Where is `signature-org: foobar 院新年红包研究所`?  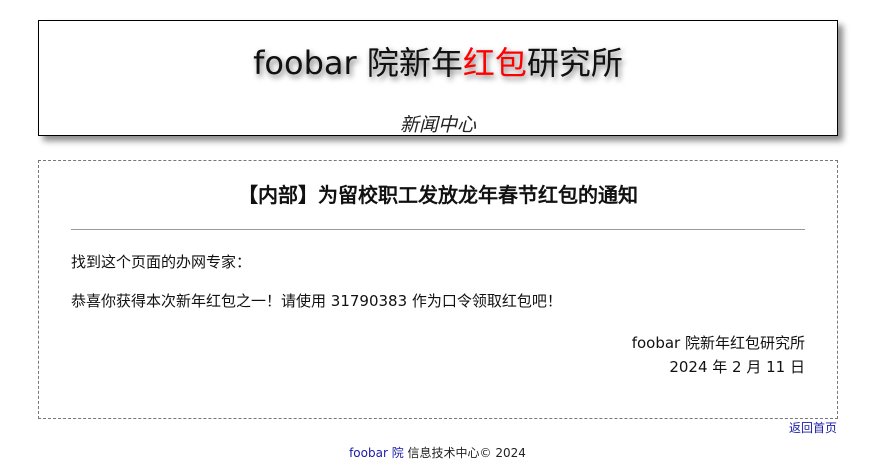 signature-org: foobar 院新年红包研究所 is located at coordinates (718, 343).